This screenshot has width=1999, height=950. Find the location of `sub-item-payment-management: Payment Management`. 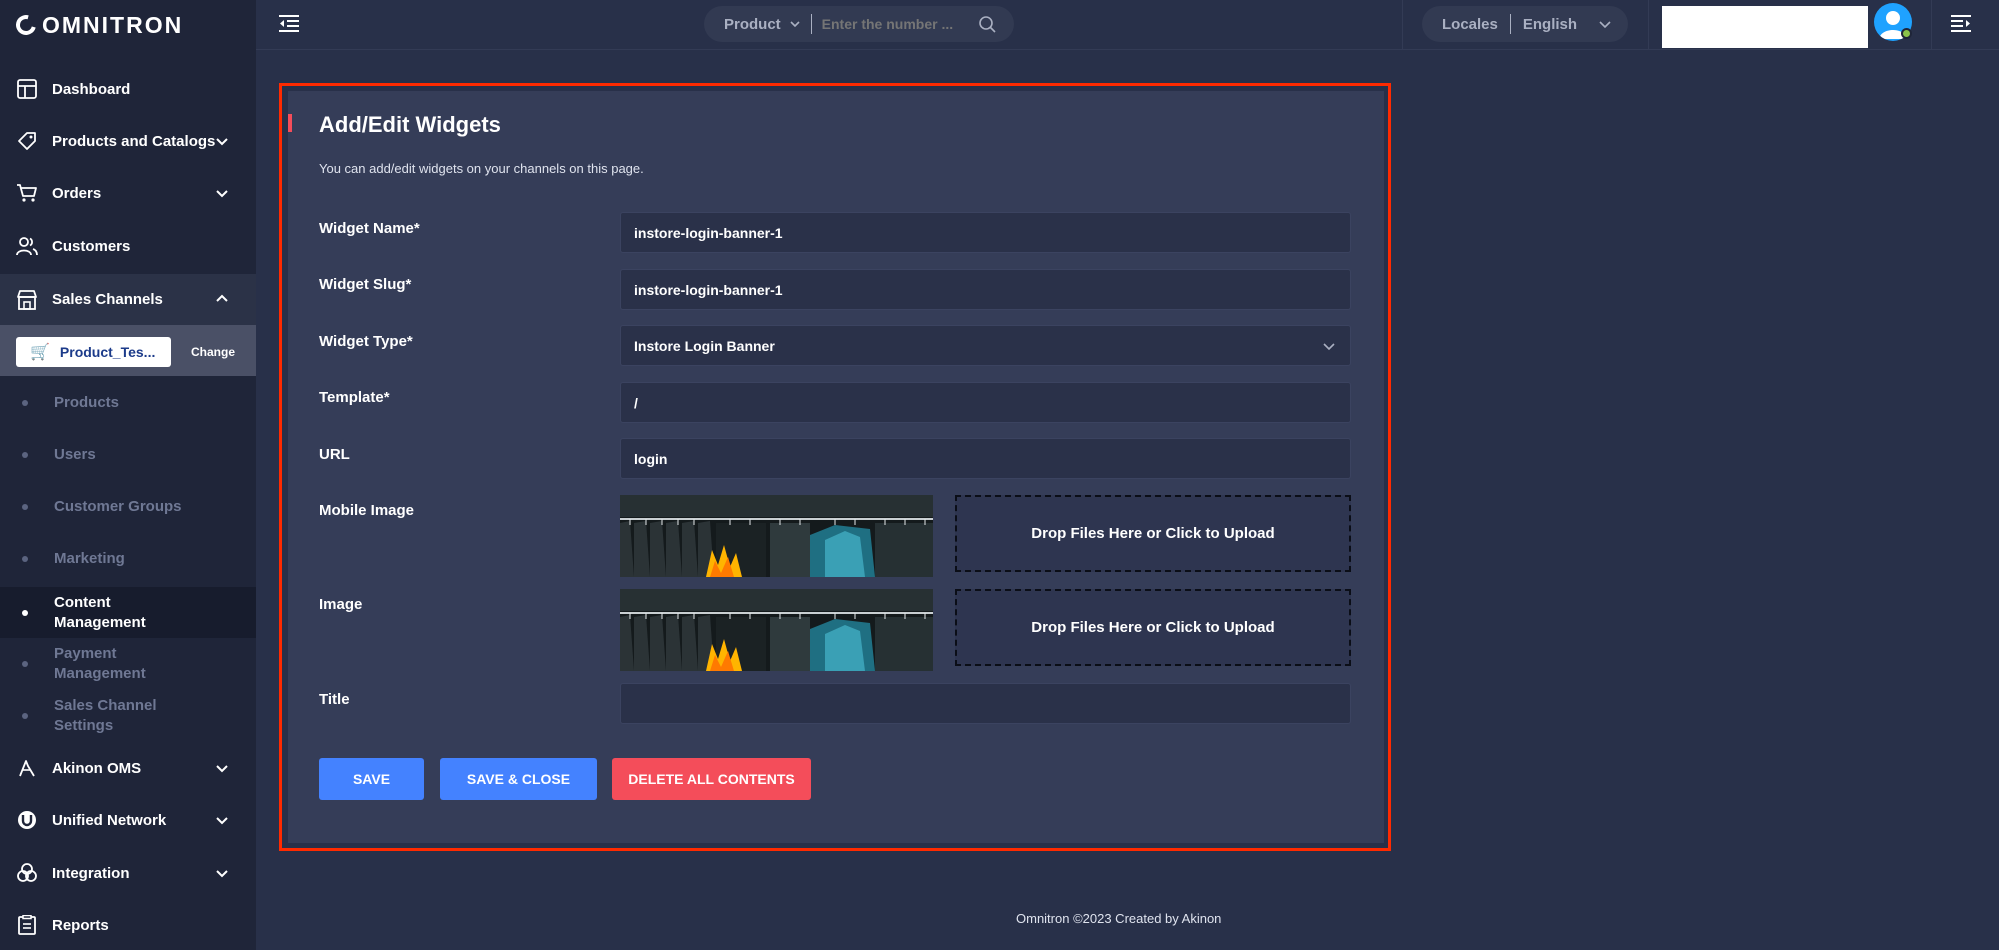

sub-item-payment-management: Payment Management is located at coordinates (128, 664).